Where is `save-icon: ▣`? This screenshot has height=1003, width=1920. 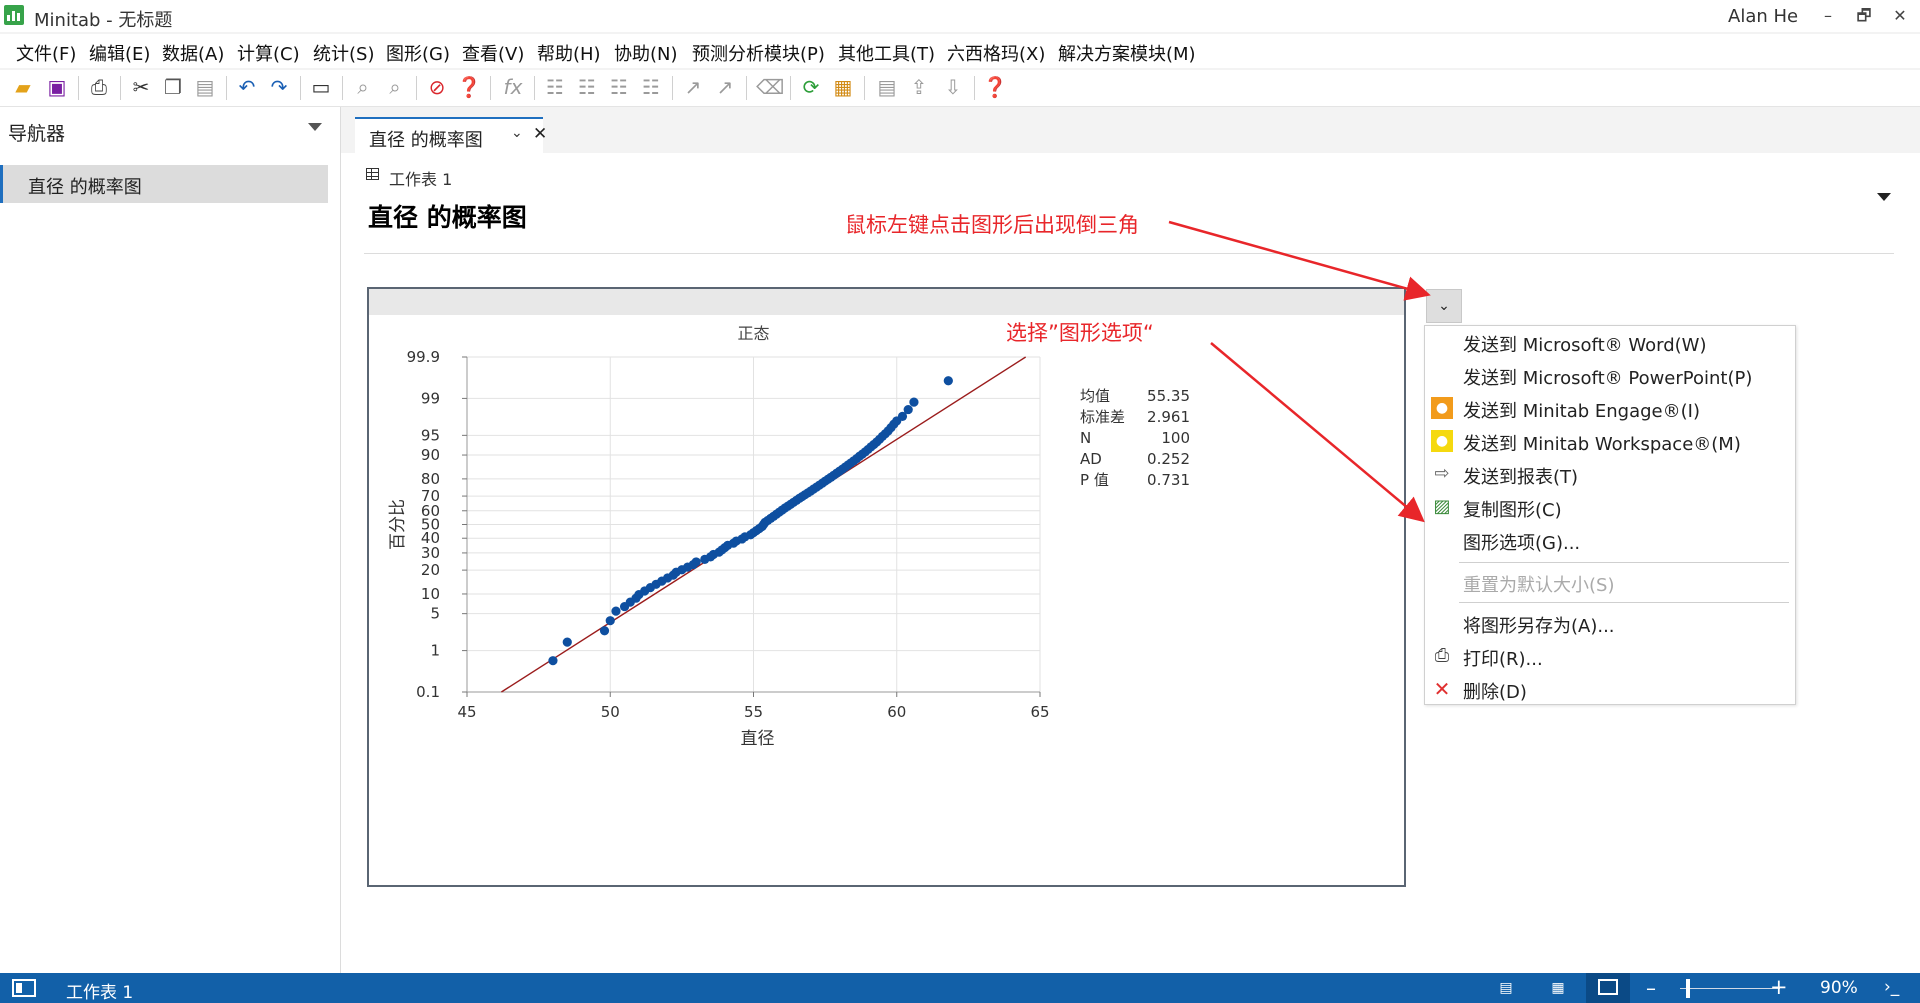
save-icon: ▣ is located at coordinates (57, 87).